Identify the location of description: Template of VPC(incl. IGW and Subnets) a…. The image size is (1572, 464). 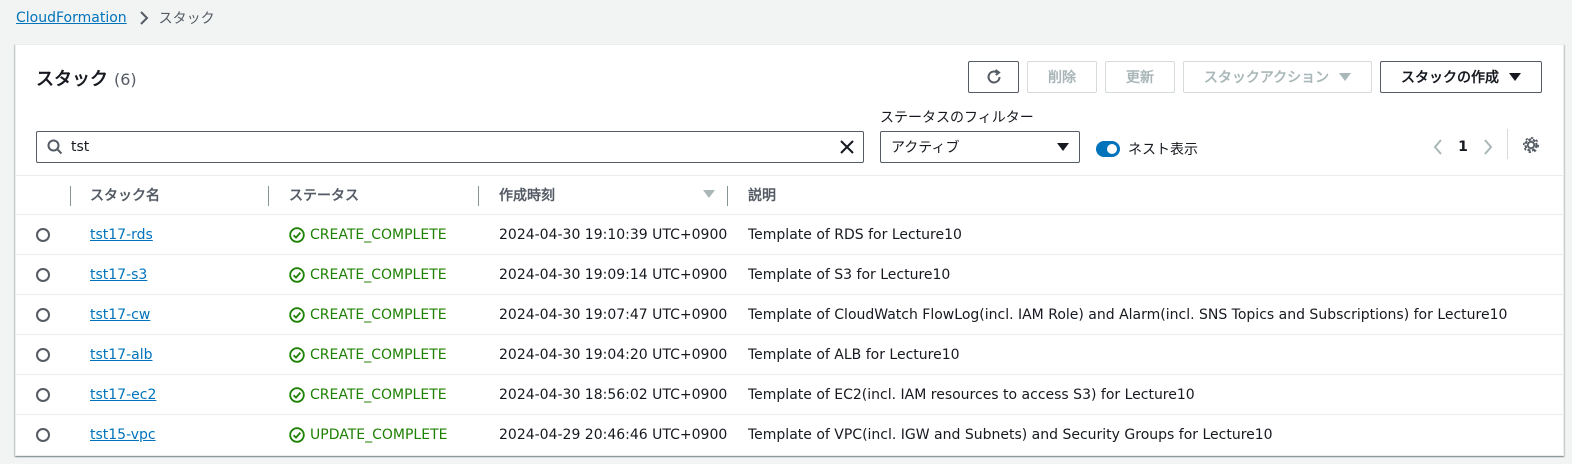
(1010, 435).